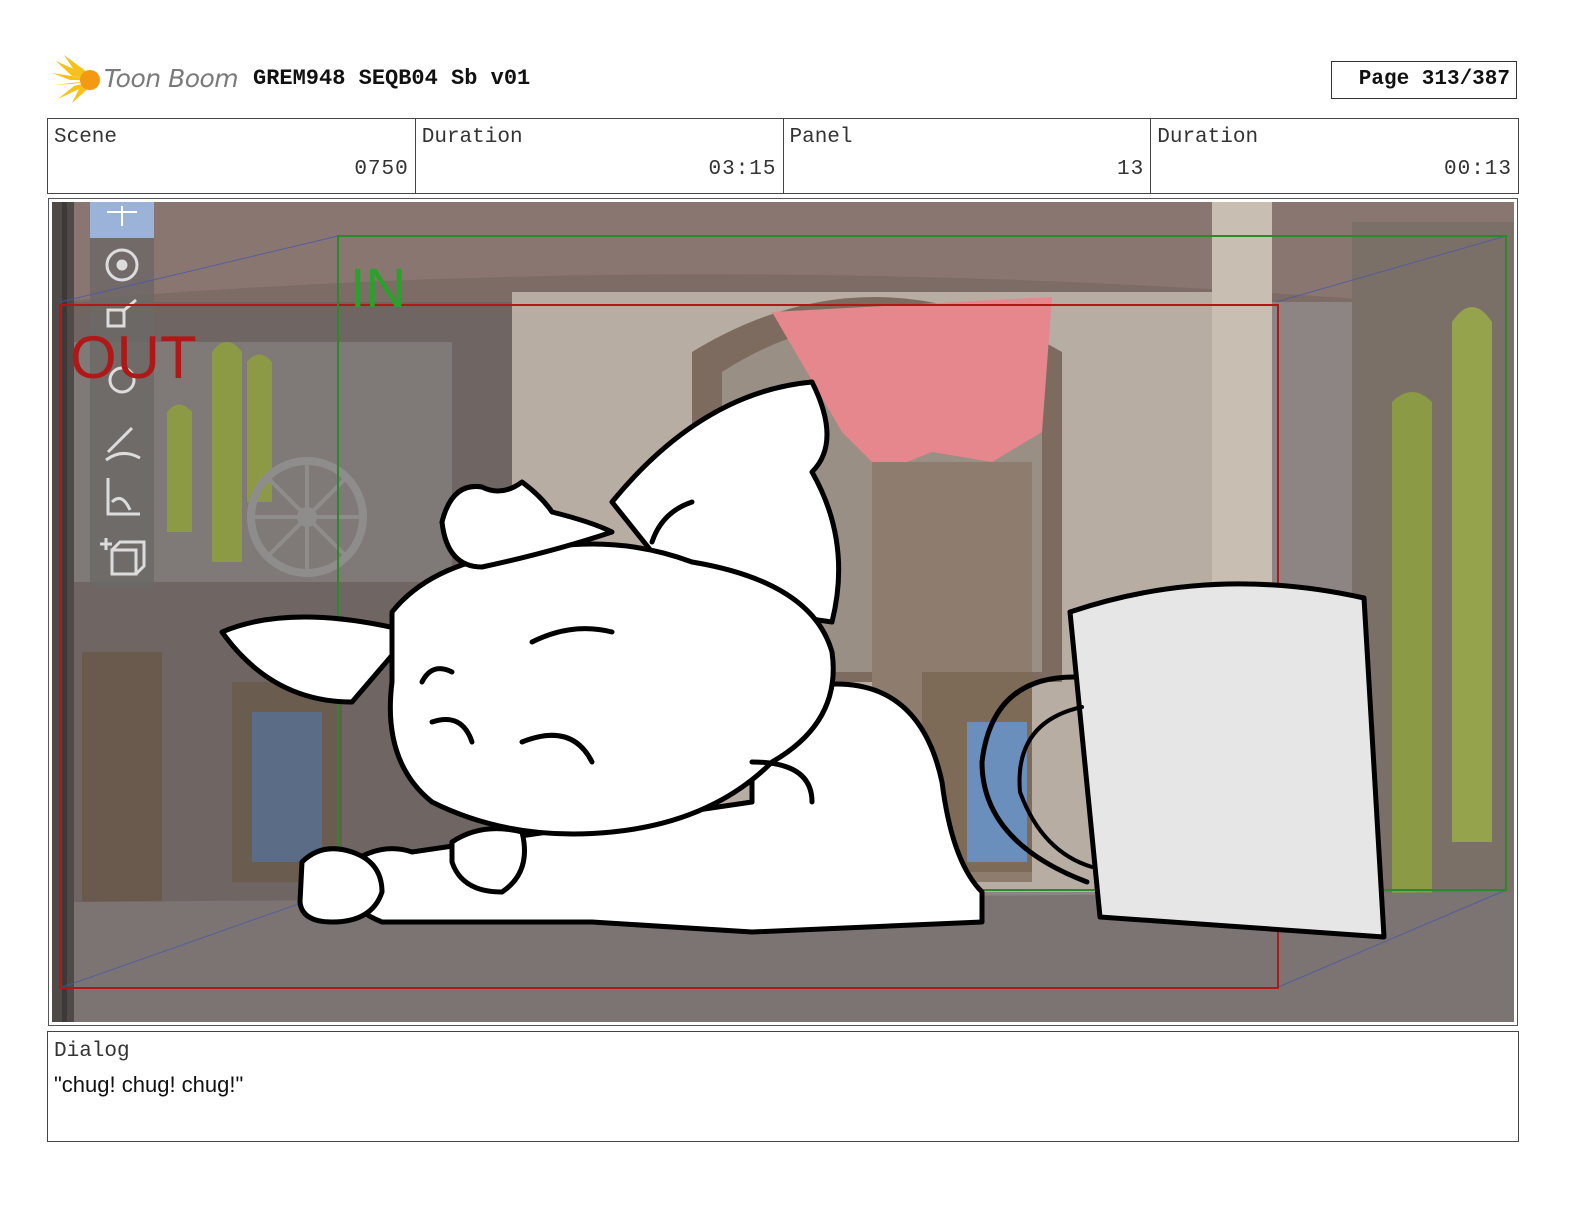 The height and width of the screenshot is (1224, 1584). Describe the element at coordinates (1334, 156) in the screenshot. I see `panel-duration-cell: Duration 00:13` at that location.